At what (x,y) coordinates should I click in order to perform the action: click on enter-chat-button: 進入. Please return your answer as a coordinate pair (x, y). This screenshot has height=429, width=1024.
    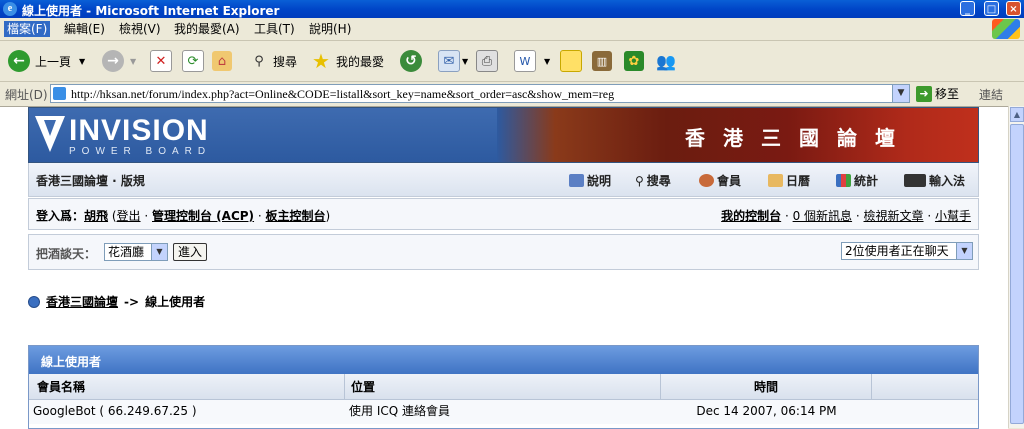
    Looking at the image, I should click on (190, 252).